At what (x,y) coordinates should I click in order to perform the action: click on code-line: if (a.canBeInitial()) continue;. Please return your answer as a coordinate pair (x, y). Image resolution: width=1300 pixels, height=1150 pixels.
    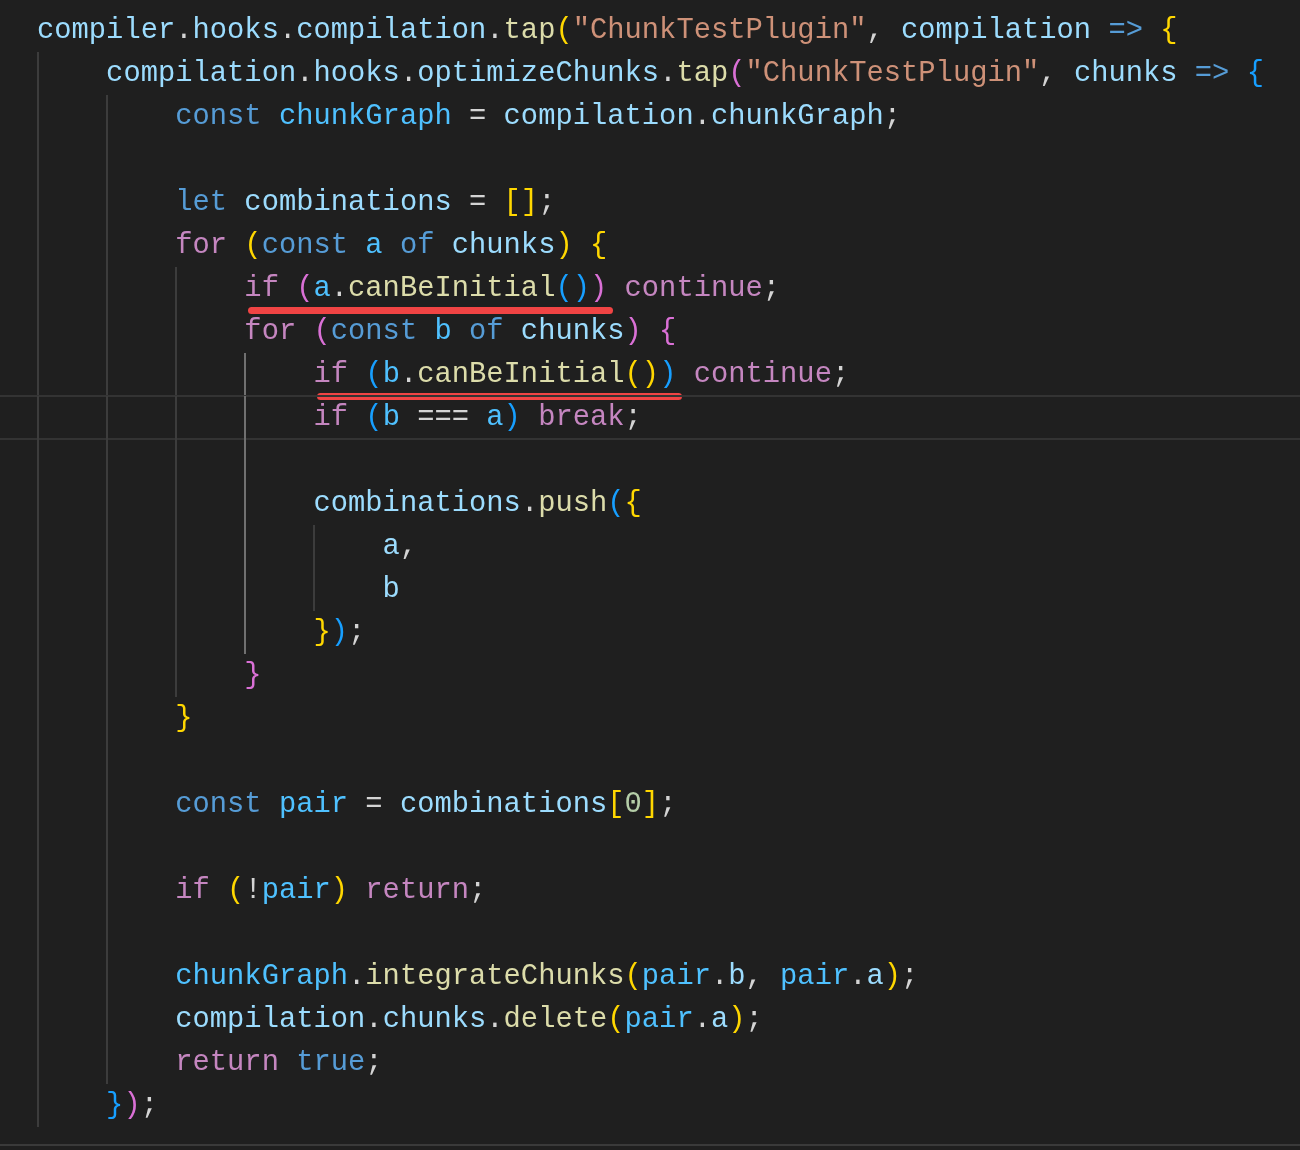
    Looking at the image, I should click on (512, 288).